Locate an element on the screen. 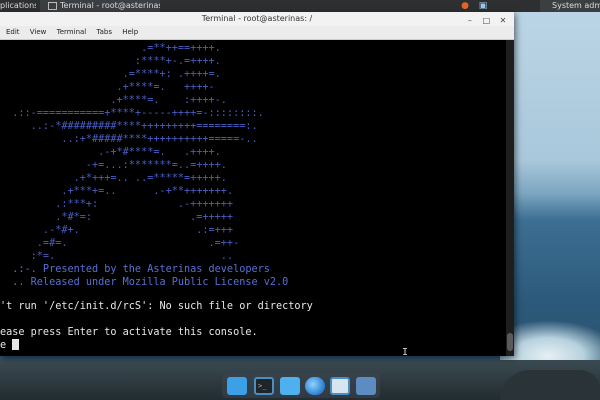  ascii-art-line: ..:-*#########****+++++++++========:. is located at coordinates (144, 126).